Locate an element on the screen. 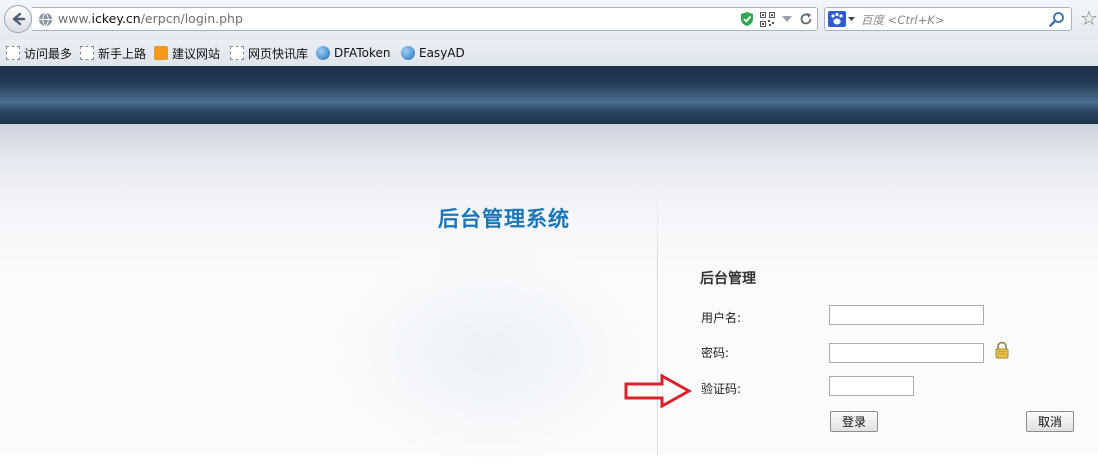  url-bar-icons is located at coordinates (776, 19).